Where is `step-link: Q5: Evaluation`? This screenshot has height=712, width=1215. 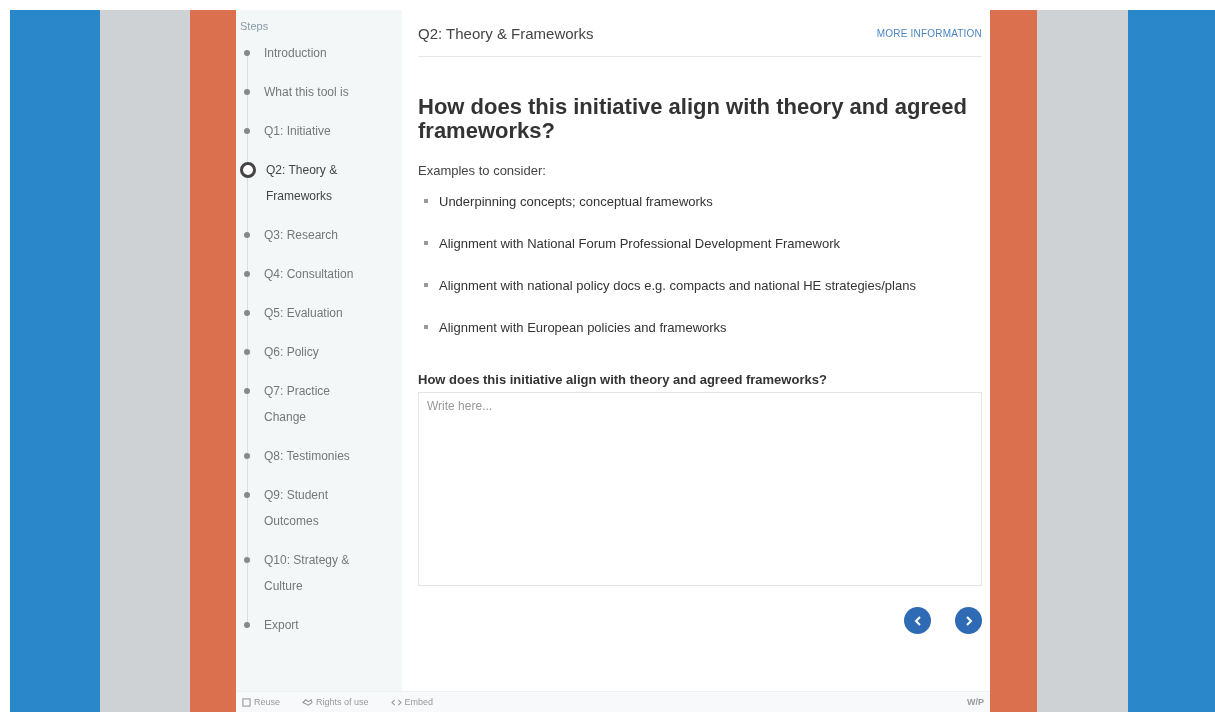 step-link: Q5: Evaluation is located at coordinates (314, 313).